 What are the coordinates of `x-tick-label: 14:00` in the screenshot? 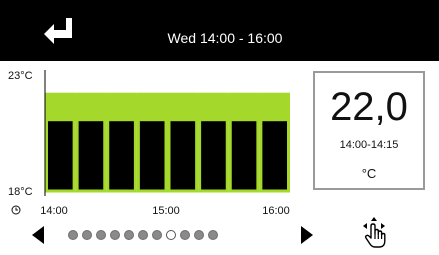 It's located at (54, 210).